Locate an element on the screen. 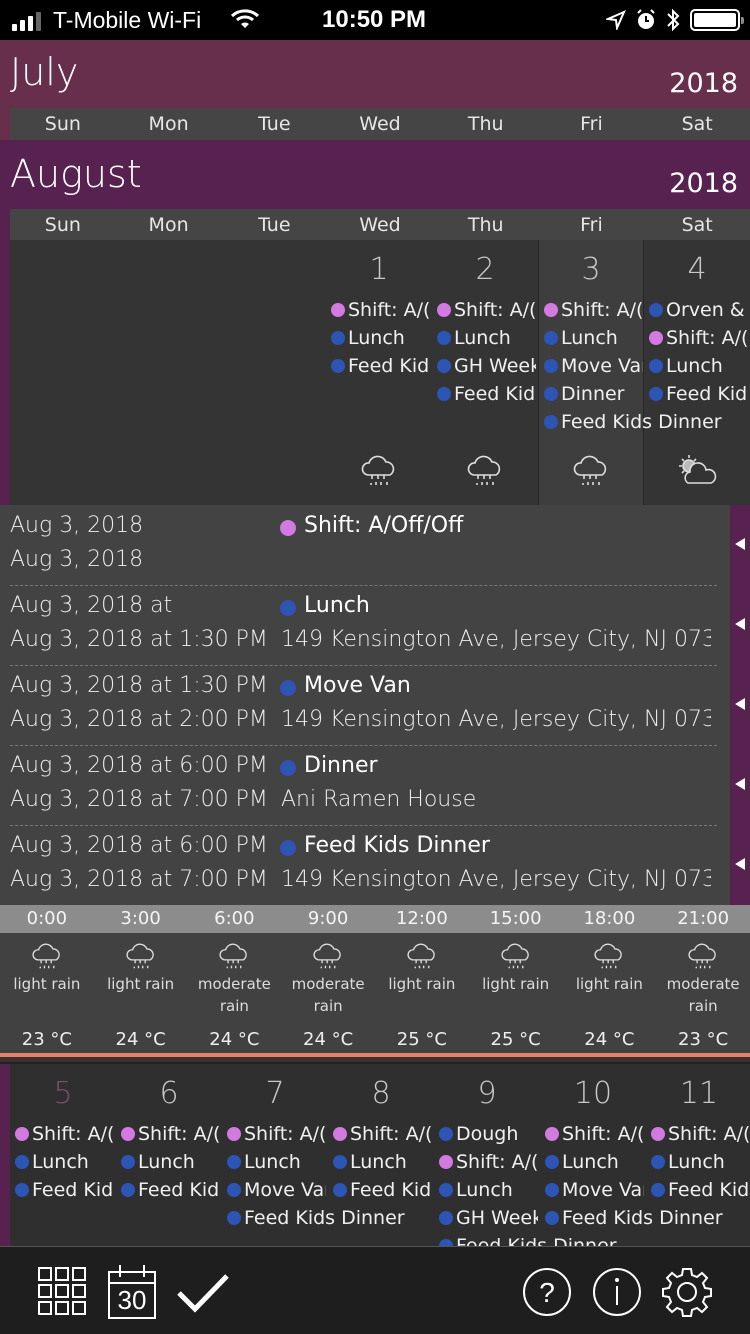 Image resolution: width=750 pixels, height=1334 pixels. month-header-july: July 2018 Sun Mon Tue Wed Thu Fri Sat is located at coordinates (375, 90).